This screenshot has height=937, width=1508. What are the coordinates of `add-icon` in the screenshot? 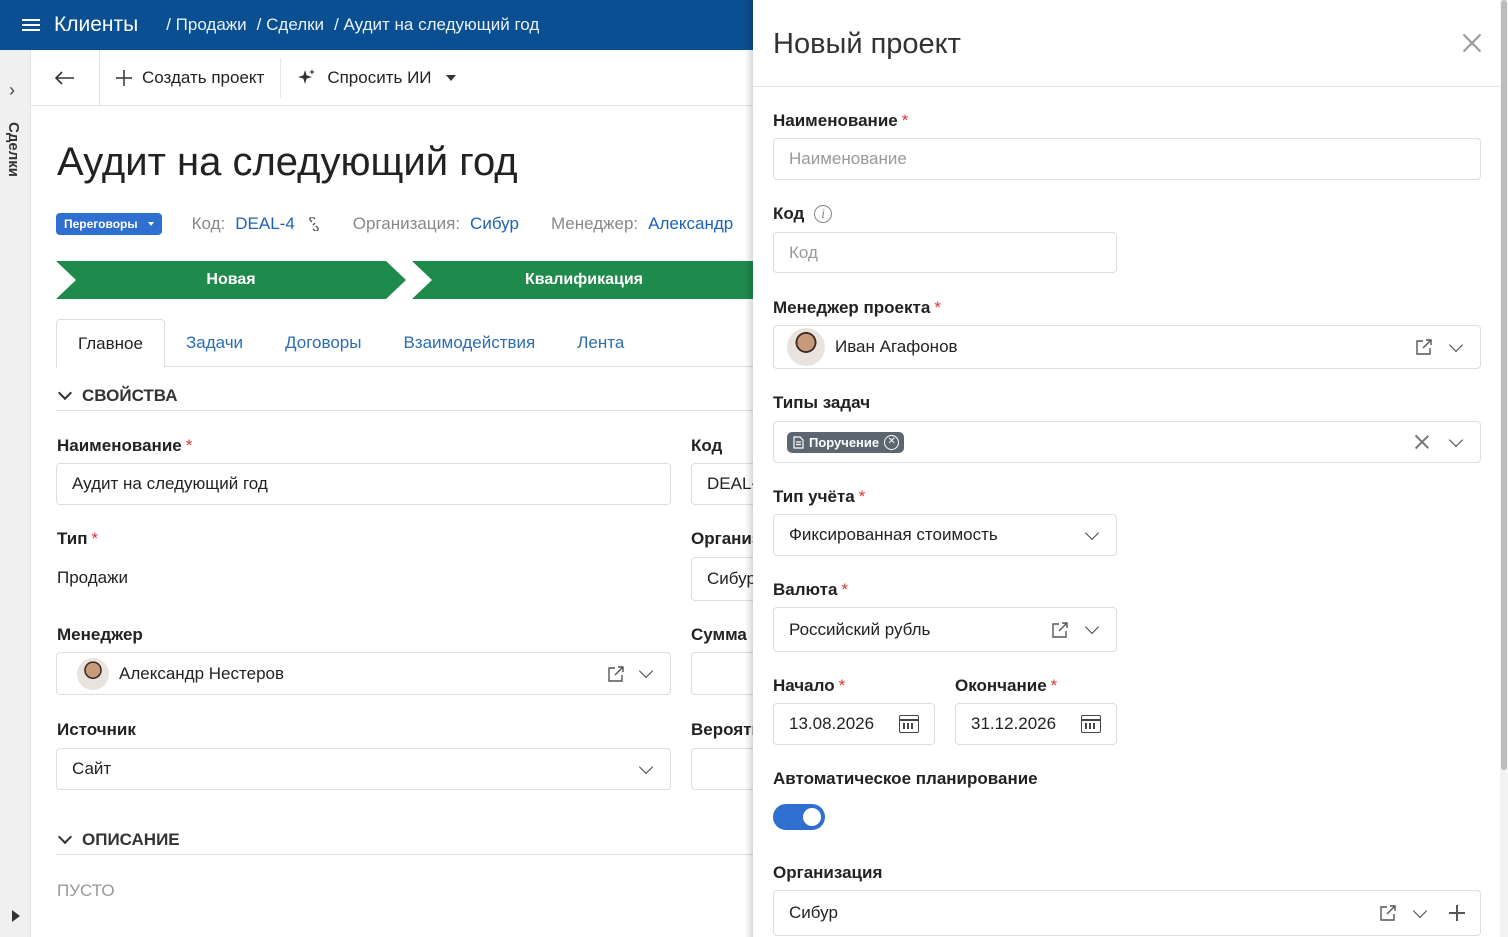 It's located at (1457, 913).